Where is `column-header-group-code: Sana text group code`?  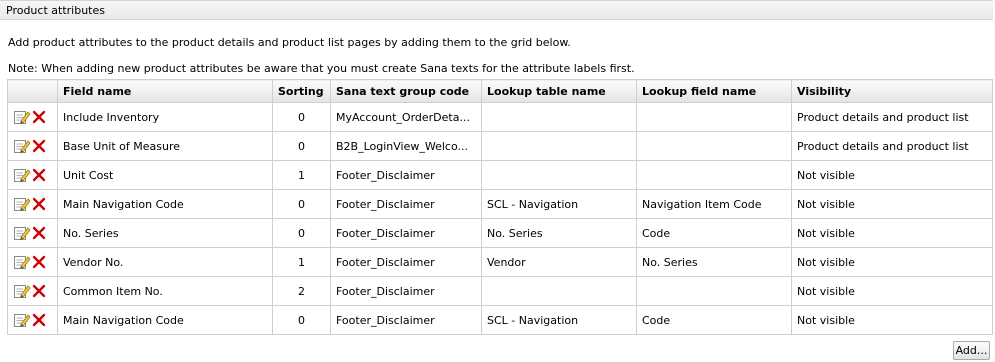
column-header-group-code: Sana text group code is located at coordinates (406, 91).